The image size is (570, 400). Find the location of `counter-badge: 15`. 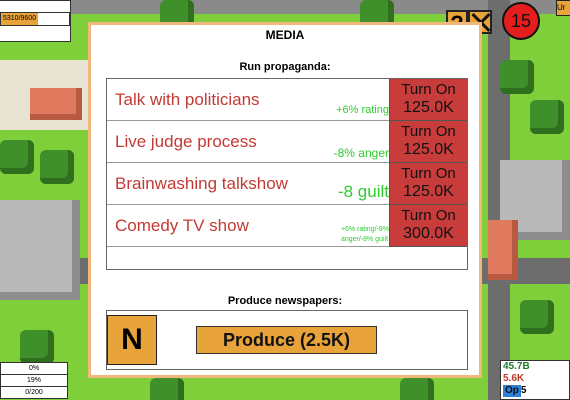

counter-badge: 15 is located at coordinates (521, 21).